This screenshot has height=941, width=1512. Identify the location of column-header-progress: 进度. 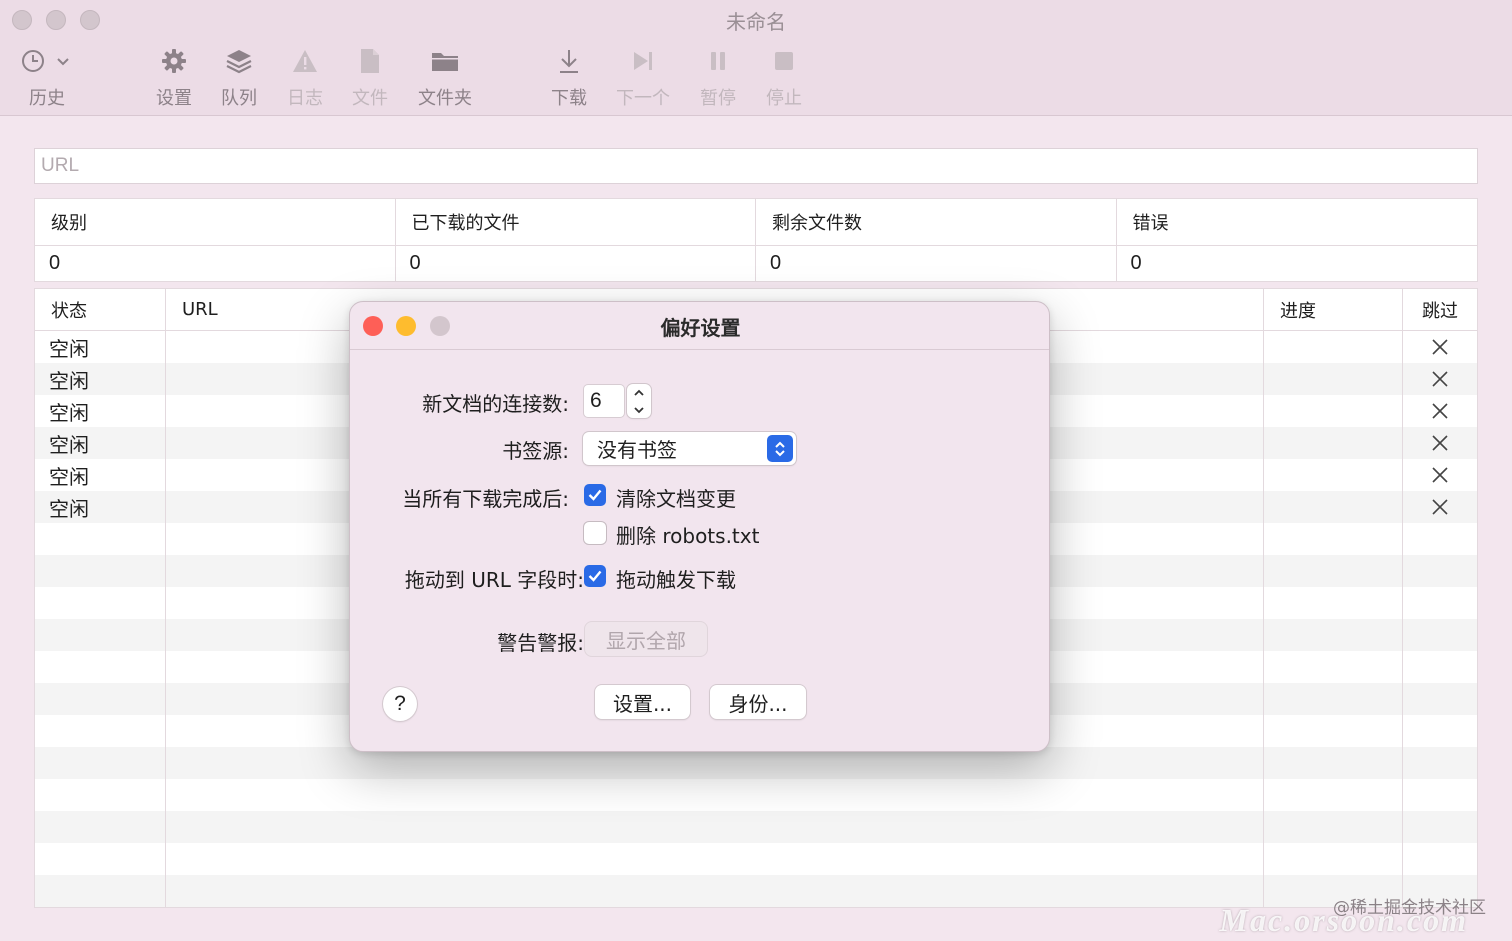
(1333, 309).